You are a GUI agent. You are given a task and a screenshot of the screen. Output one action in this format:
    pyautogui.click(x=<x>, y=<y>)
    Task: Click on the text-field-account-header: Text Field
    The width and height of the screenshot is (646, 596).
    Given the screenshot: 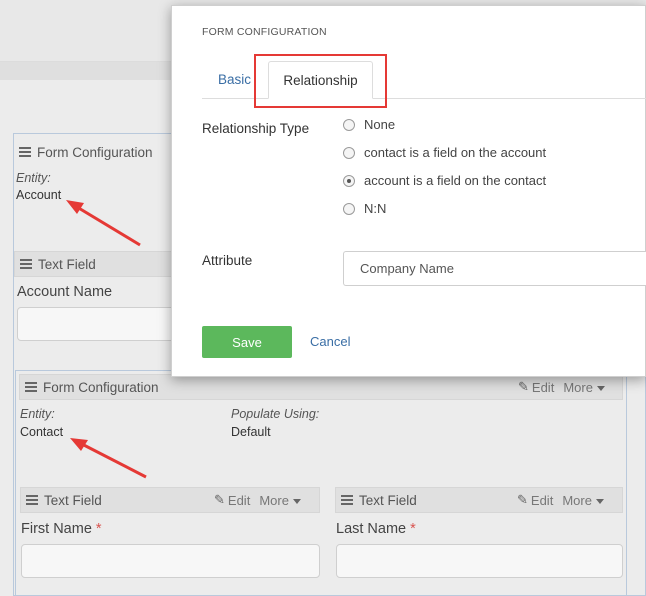 What is the action you would take?
    pyautogui.click(x=94, y=264)
    